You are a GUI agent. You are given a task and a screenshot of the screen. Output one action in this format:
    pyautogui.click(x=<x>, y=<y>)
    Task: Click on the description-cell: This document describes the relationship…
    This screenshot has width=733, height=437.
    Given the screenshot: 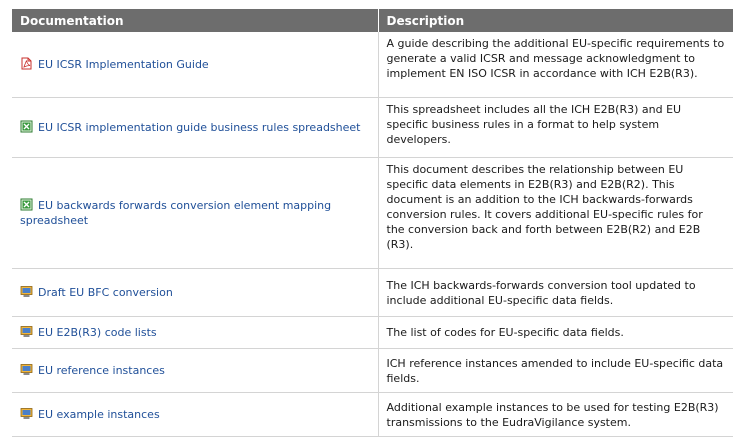 What is the action you would take?
    pyautogui.click(x=555, y=213)
    